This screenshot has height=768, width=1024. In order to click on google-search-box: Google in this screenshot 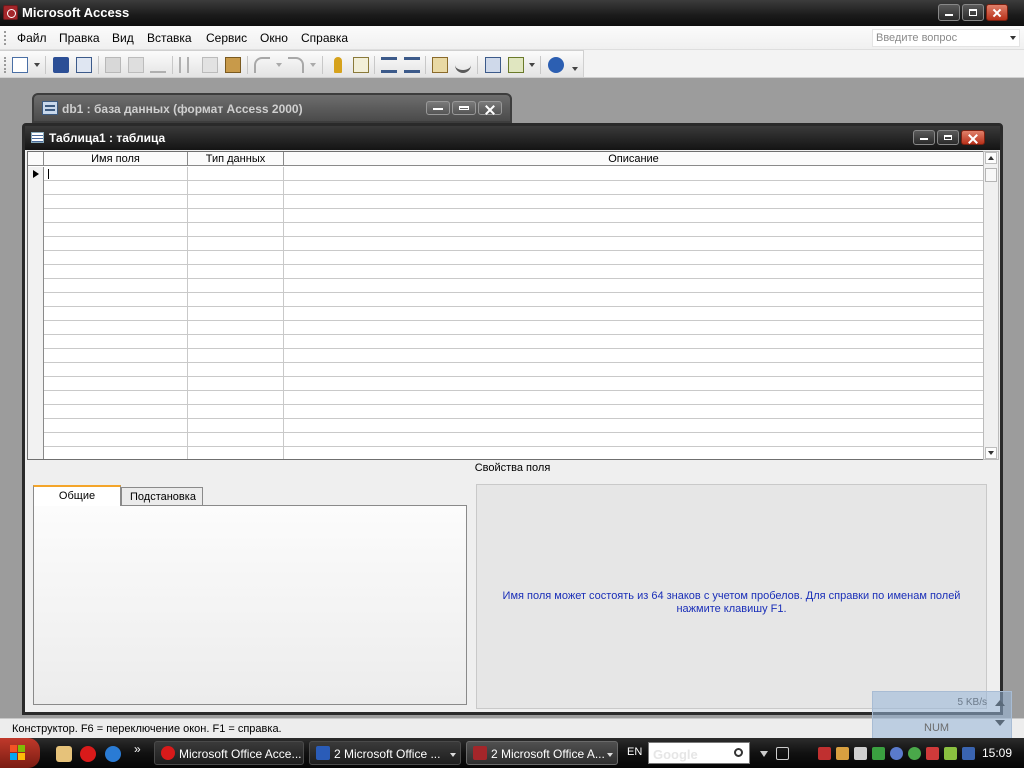, I will do `click(699, 753)`.